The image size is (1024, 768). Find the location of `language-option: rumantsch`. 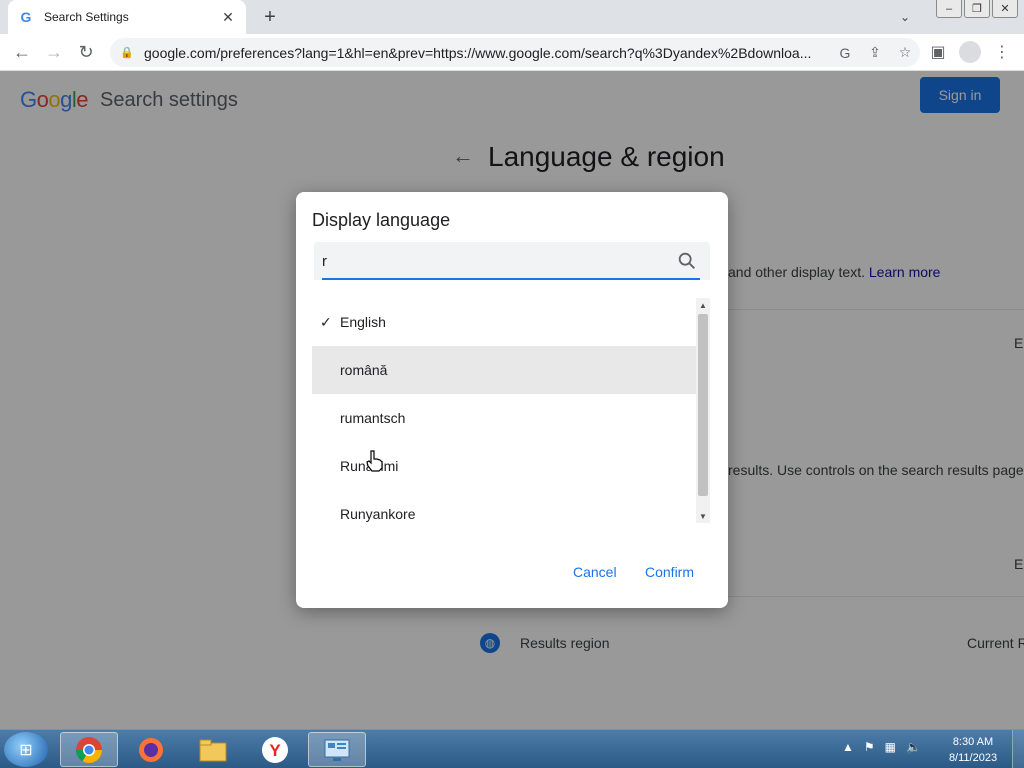

language-option: rumantsch is located at coordinates (504, 418).